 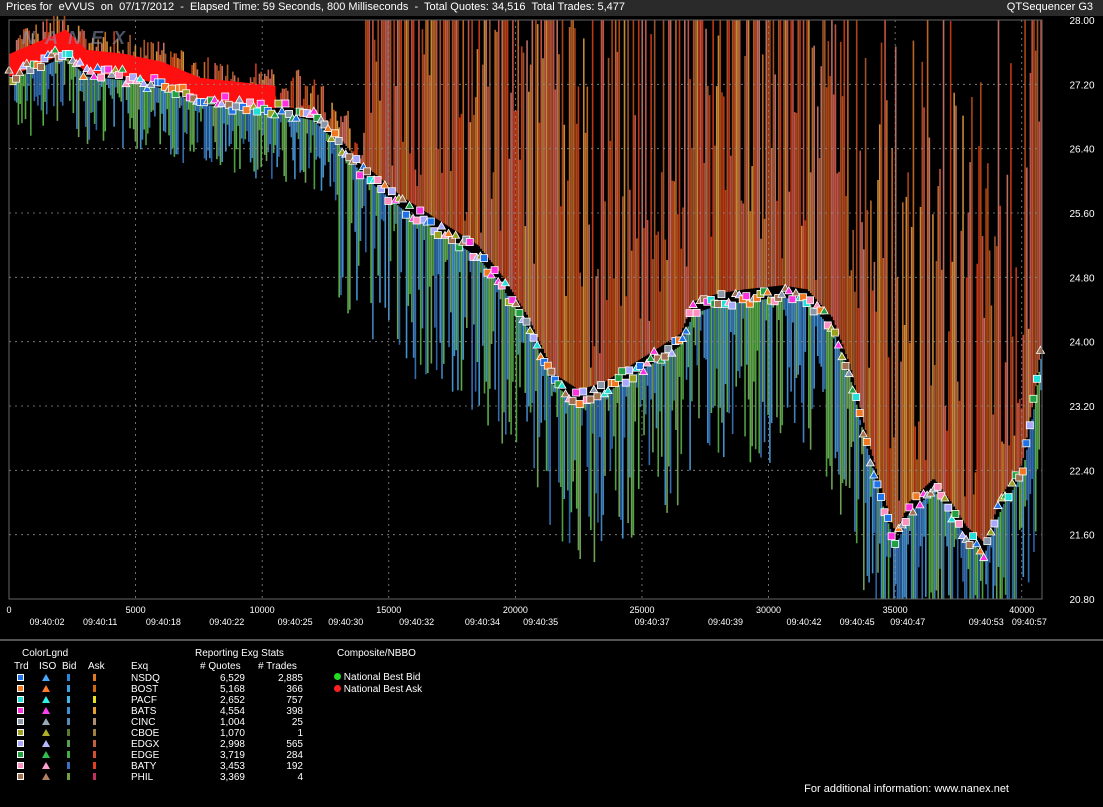 I want to click on col-header-bid: Bid, so click(x=69, y=666).